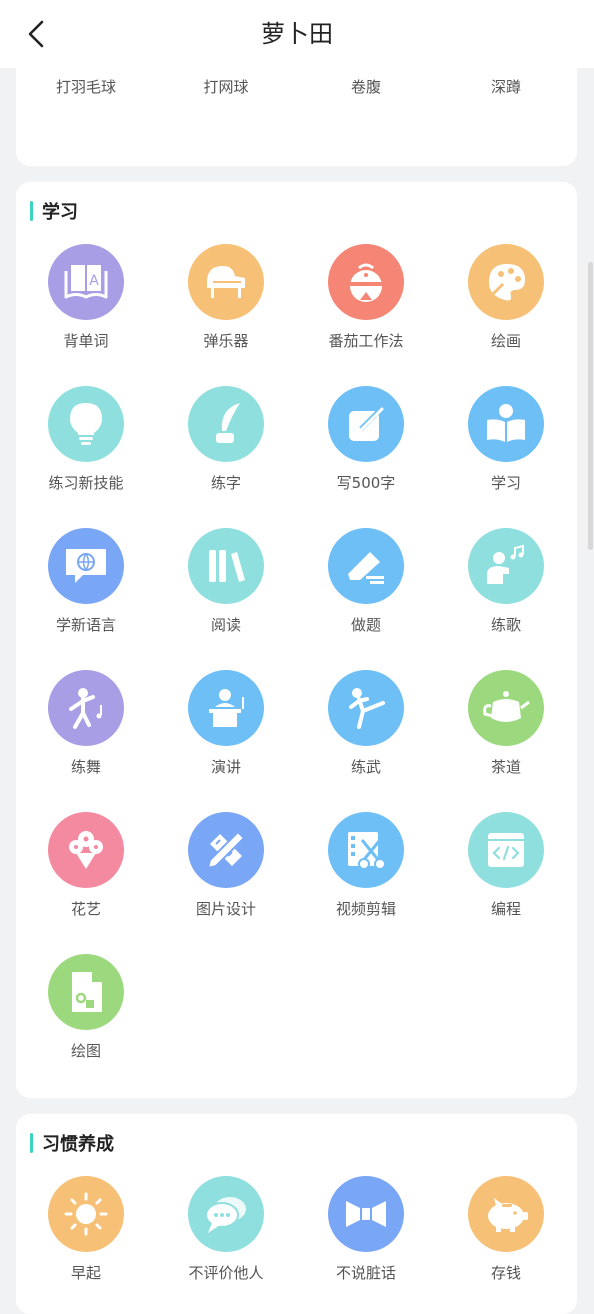 Image resolution: width=594 pixels, height=1314 pixels. Describe the element at coordinates (85, 625) in the screenshot. I see `item-label: 学新语言` at that location.